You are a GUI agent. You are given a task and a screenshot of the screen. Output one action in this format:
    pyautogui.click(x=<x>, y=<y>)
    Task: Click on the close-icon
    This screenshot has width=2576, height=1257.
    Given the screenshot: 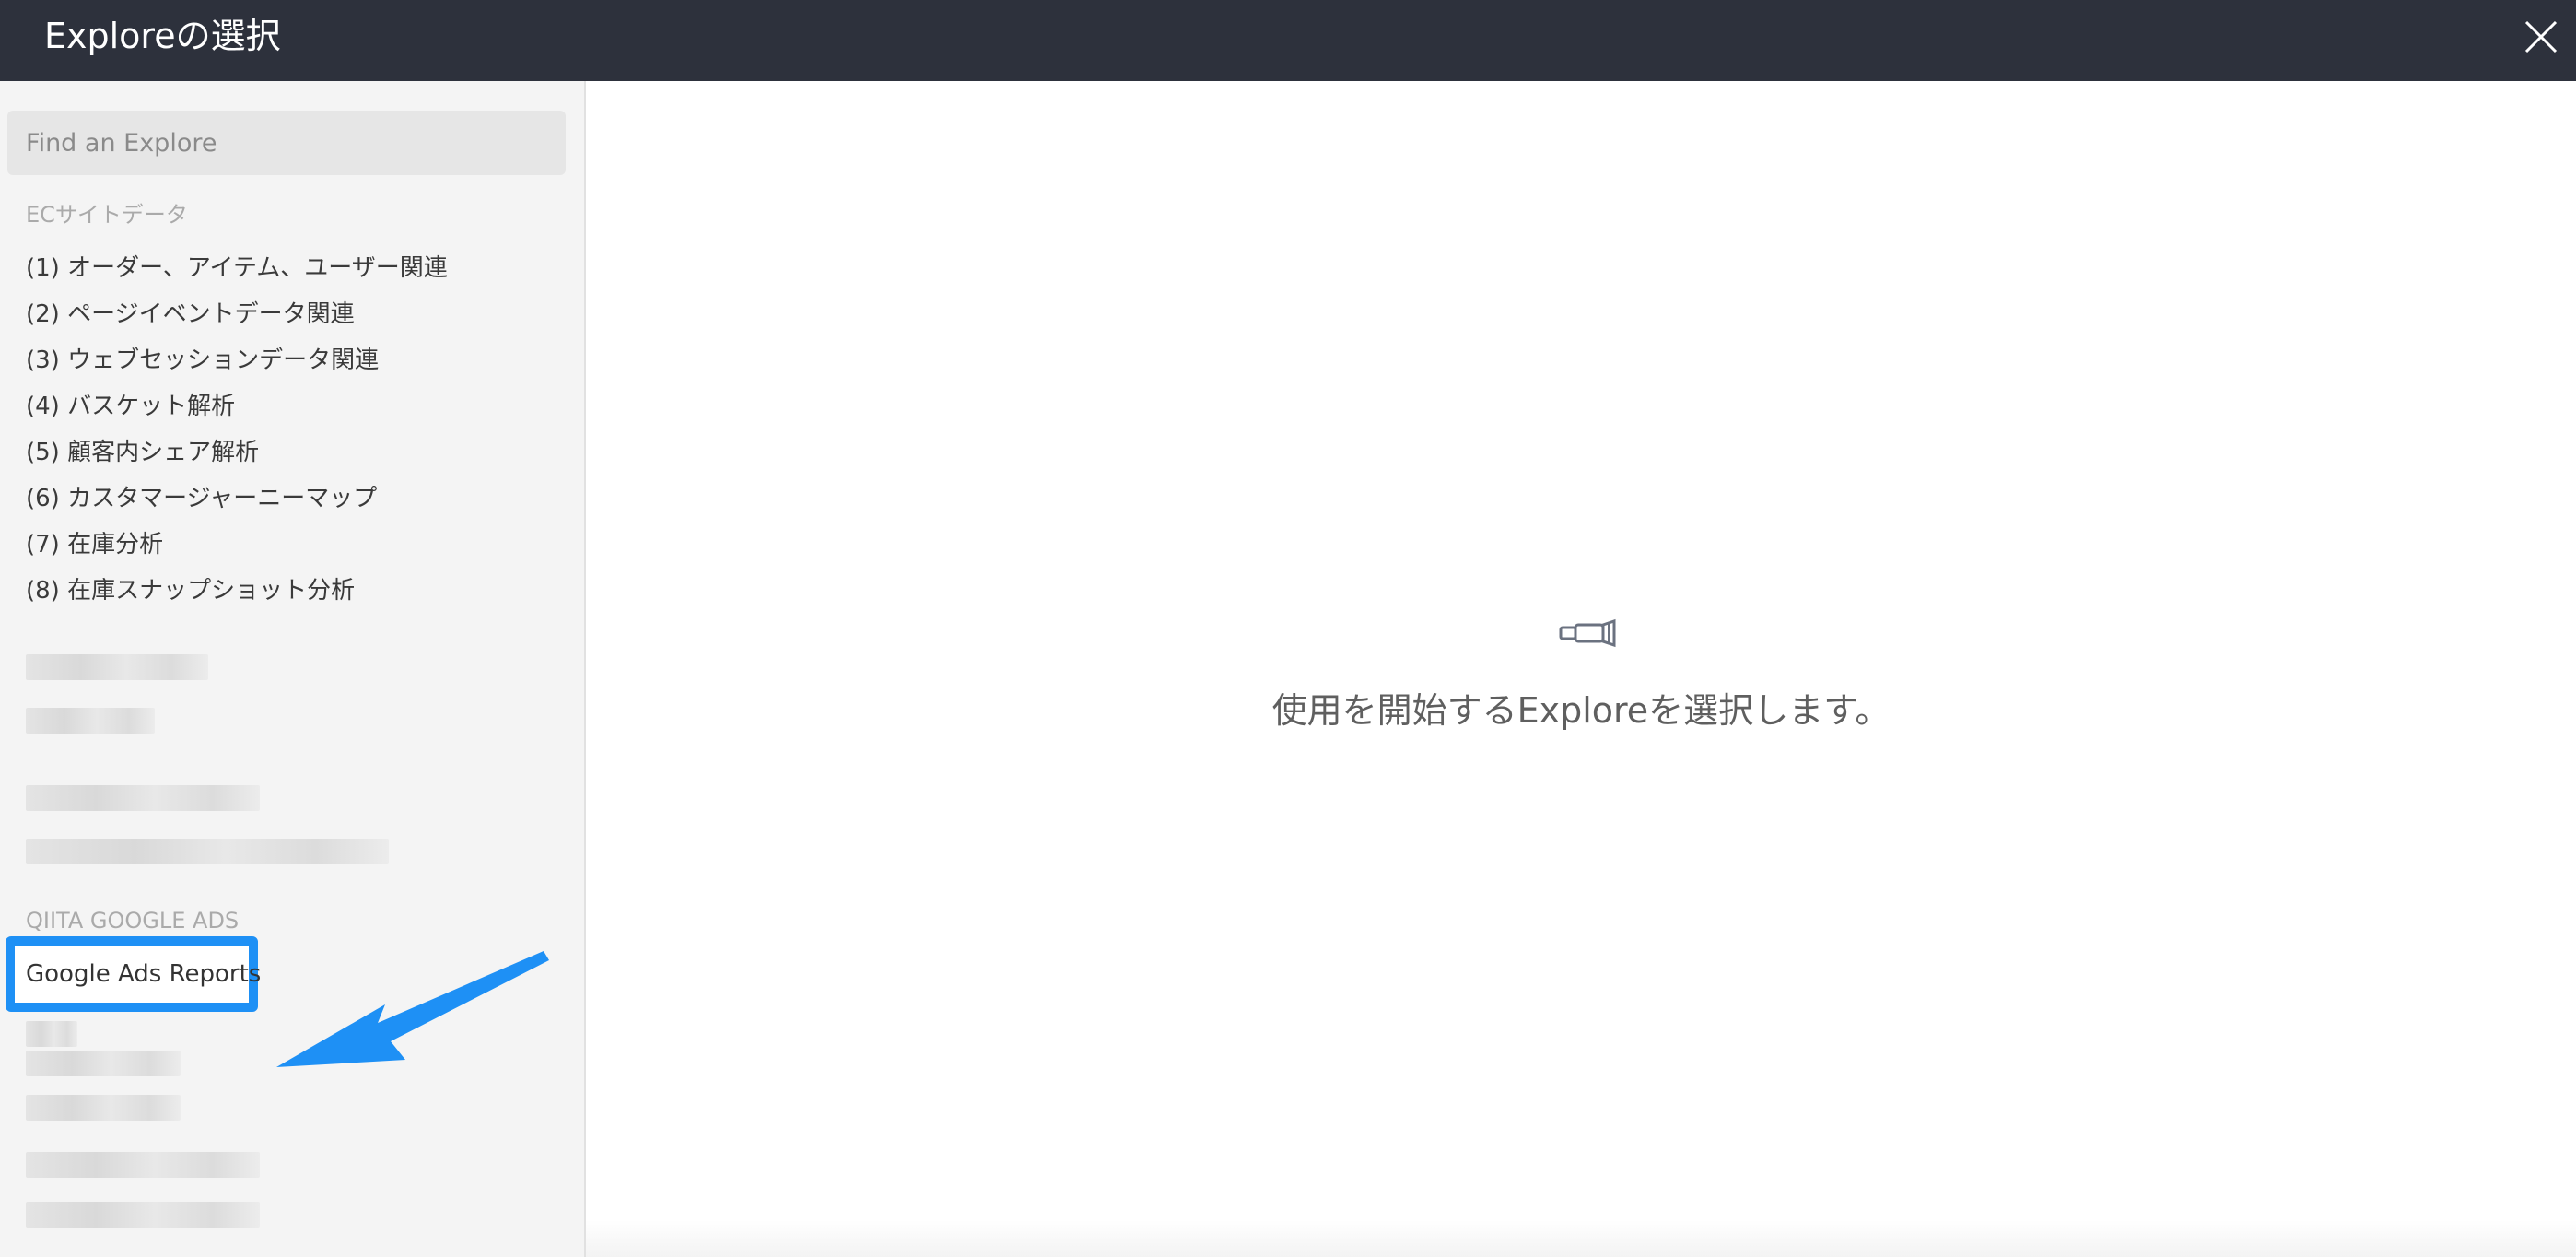 What is the action you would take?
    pyautogui.click(x=2541, y=37)
    